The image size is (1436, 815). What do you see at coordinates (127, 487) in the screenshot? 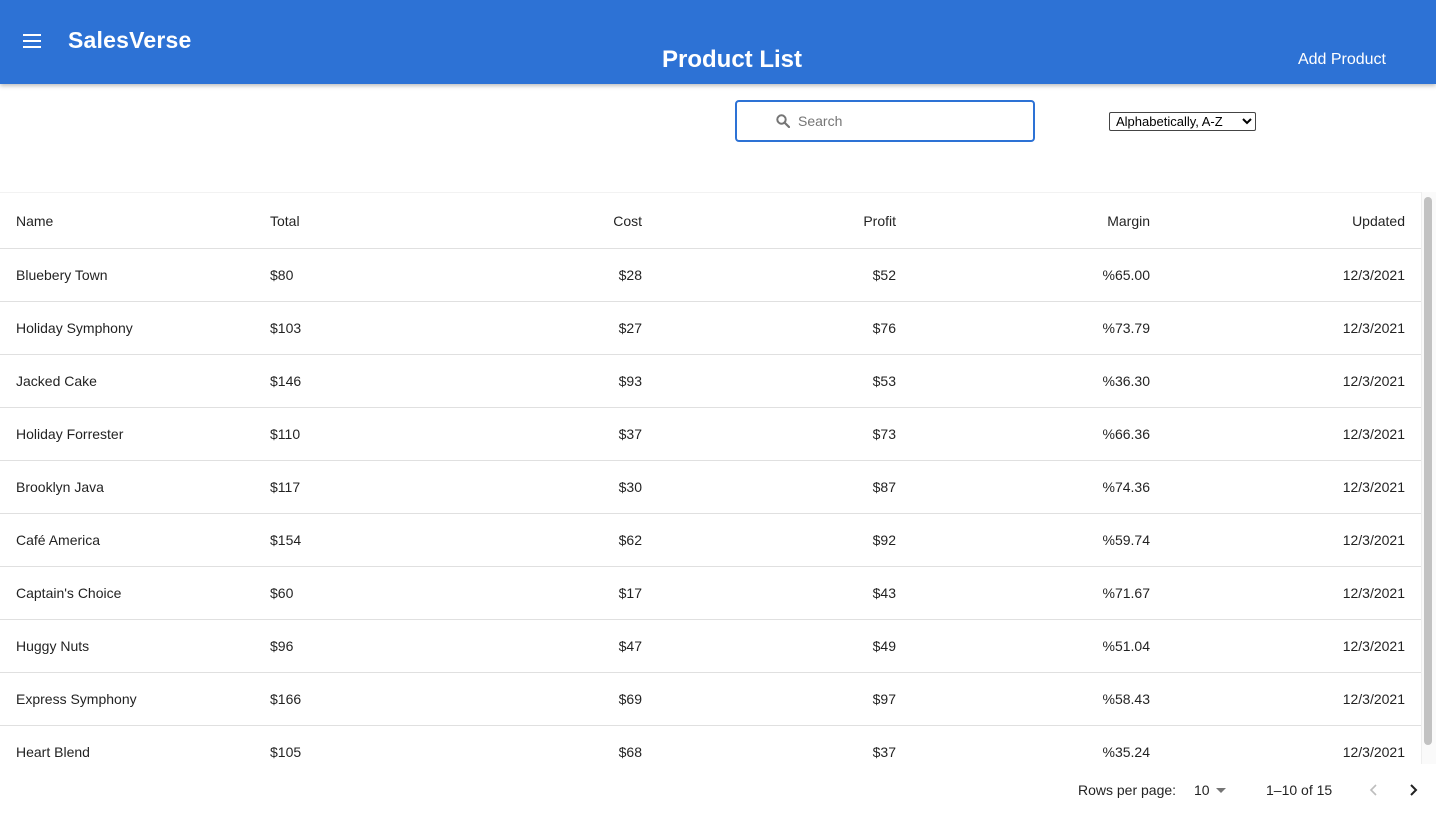
I see `cell-name: Brooklyn Java` at bounding box center [127, 487].